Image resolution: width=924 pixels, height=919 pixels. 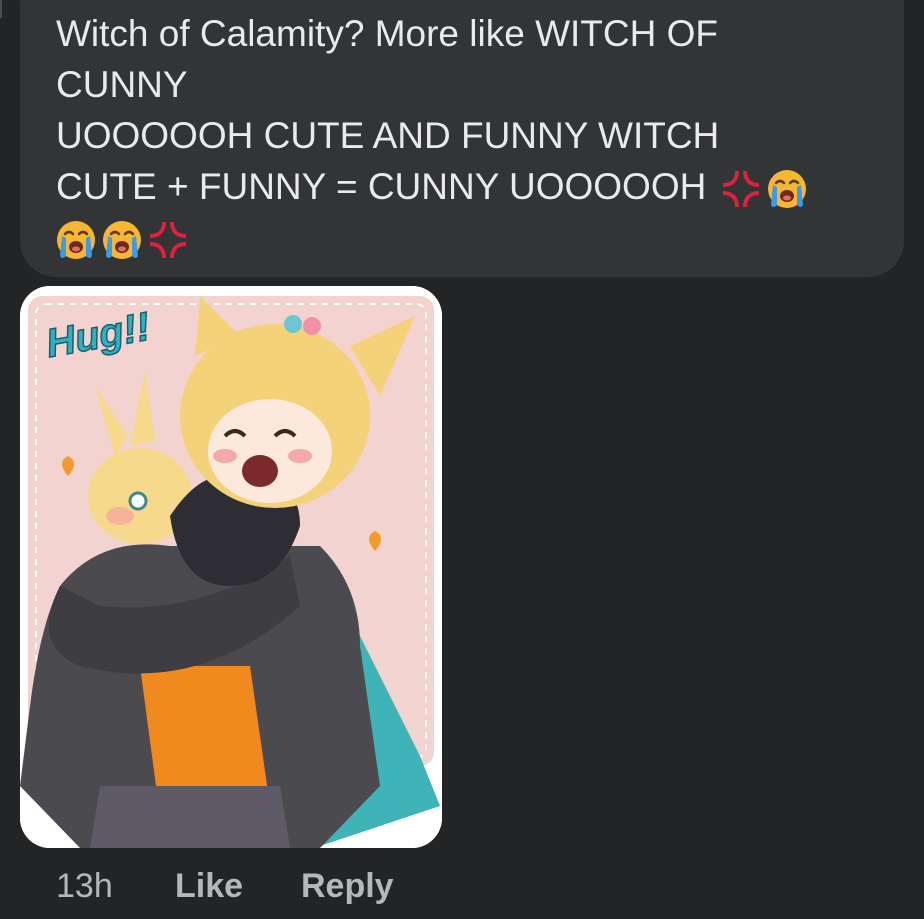 What do you see at coordinates (387, 33) in the screenshot?
I see `comment-text-line-1: Witch of Calamity? More like WITCH OF` at bounding box center [387, 33].